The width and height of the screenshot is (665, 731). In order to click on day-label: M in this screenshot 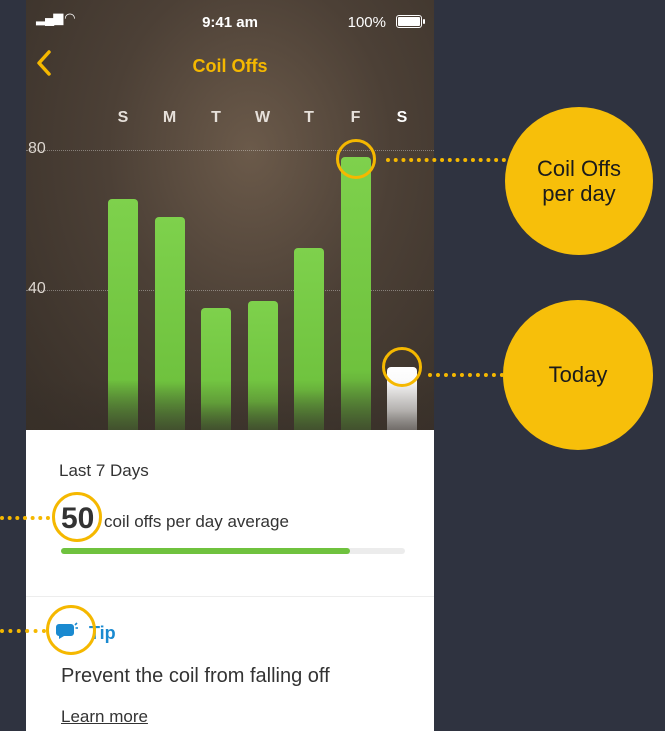, I will do `click(169, 117)`.